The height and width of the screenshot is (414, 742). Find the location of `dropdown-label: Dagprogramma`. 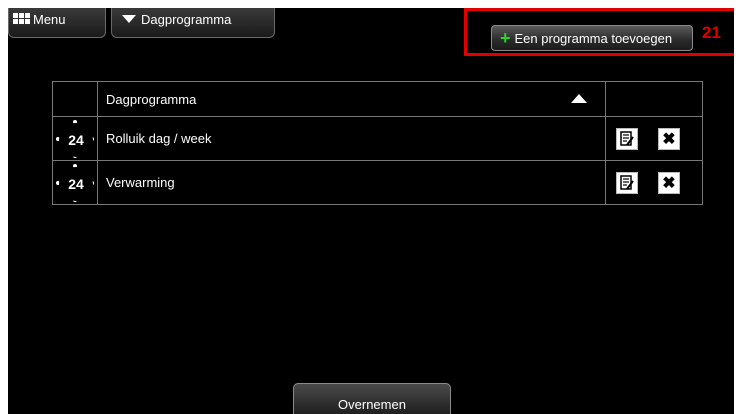

dropdown-label: Dagprogramma is located at coordinates (186, 19).